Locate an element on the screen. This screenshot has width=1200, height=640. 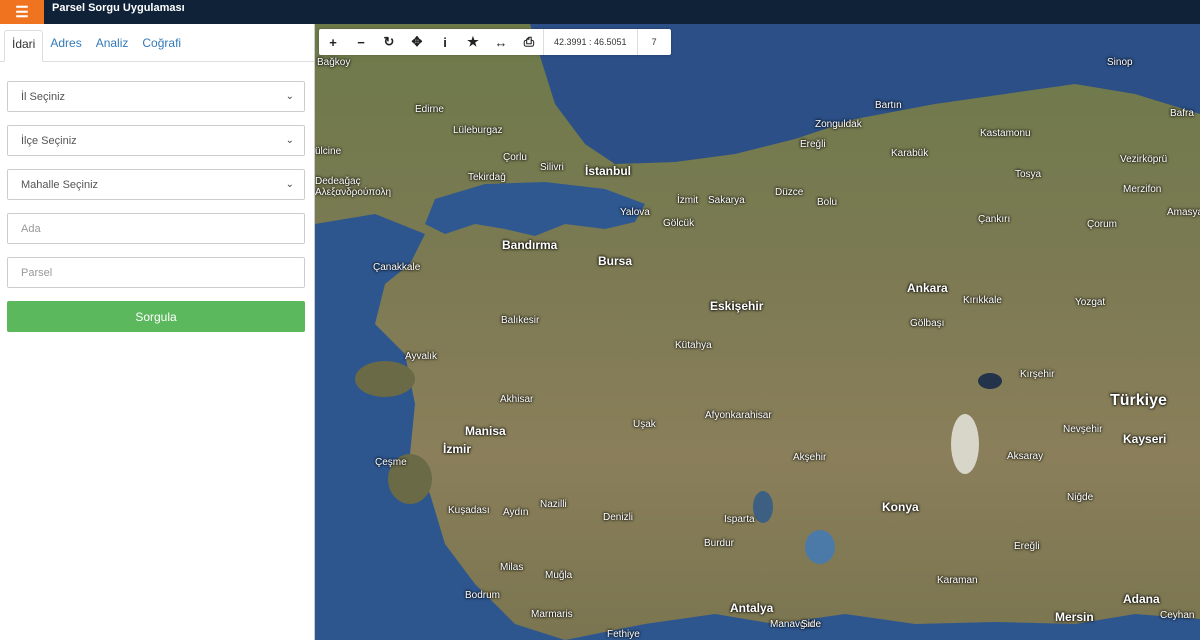
map-label: Milas is located at coordinates (512, 567).